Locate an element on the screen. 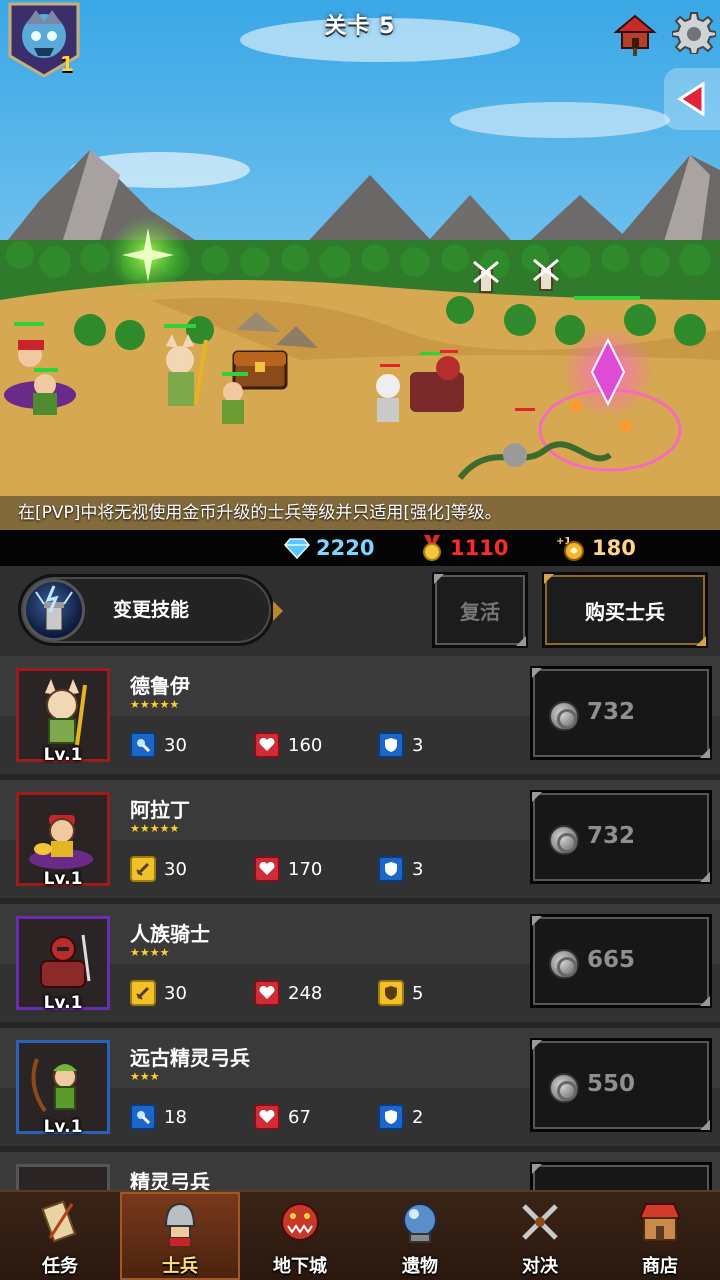  soul-plus-one-icon: +1 is located at coordinates (570, 548).